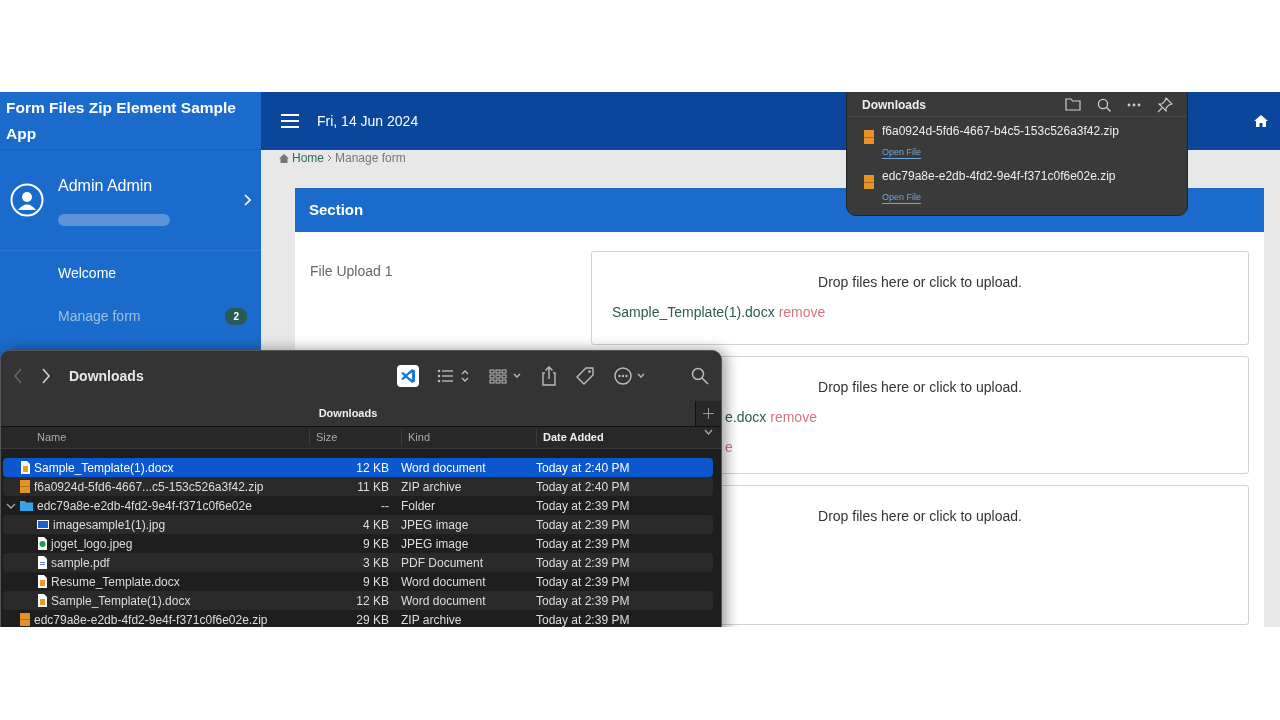  I want to click on file-size: 3 KB, so click(376, 563).